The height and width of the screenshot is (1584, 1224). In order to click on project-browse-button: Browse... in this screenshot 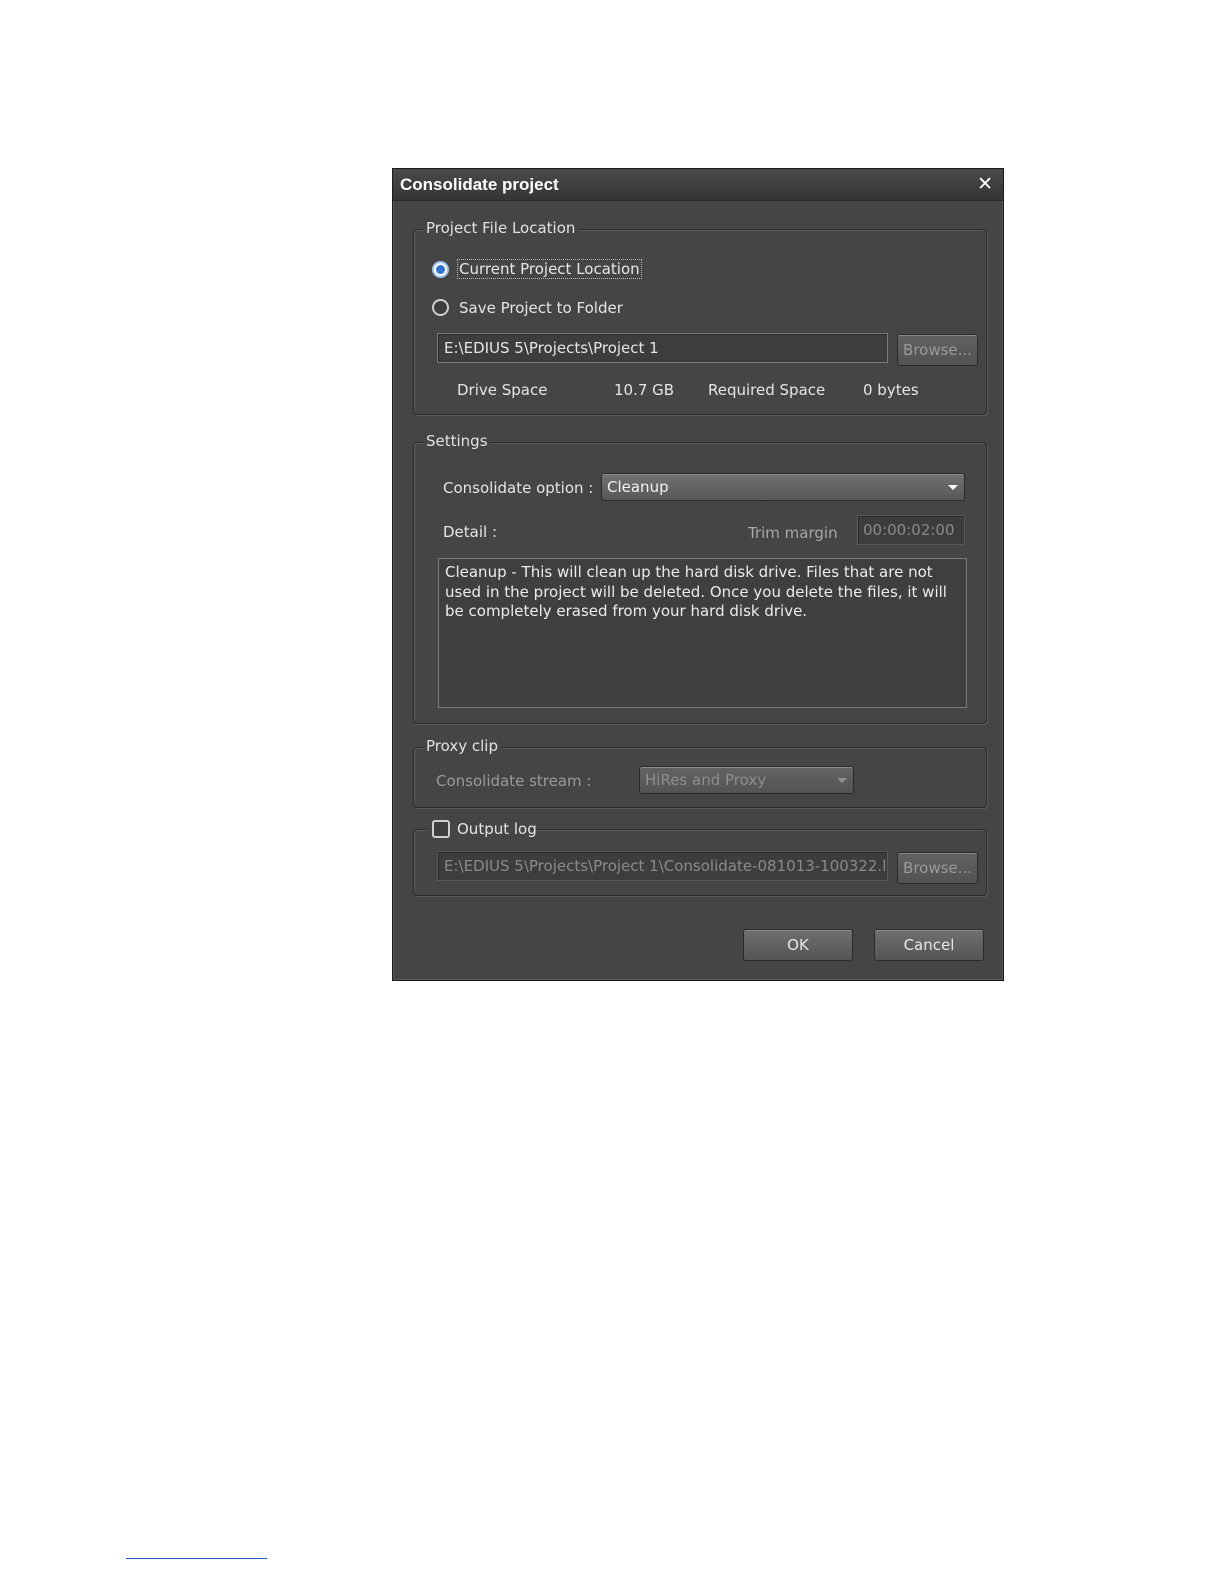, I will do `click(937, 350)`.